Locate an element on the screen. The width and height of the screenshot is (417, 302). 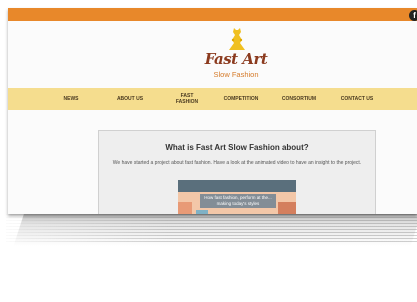
nav-item-competition: COMPETITION is located at coordinates (241, 99).